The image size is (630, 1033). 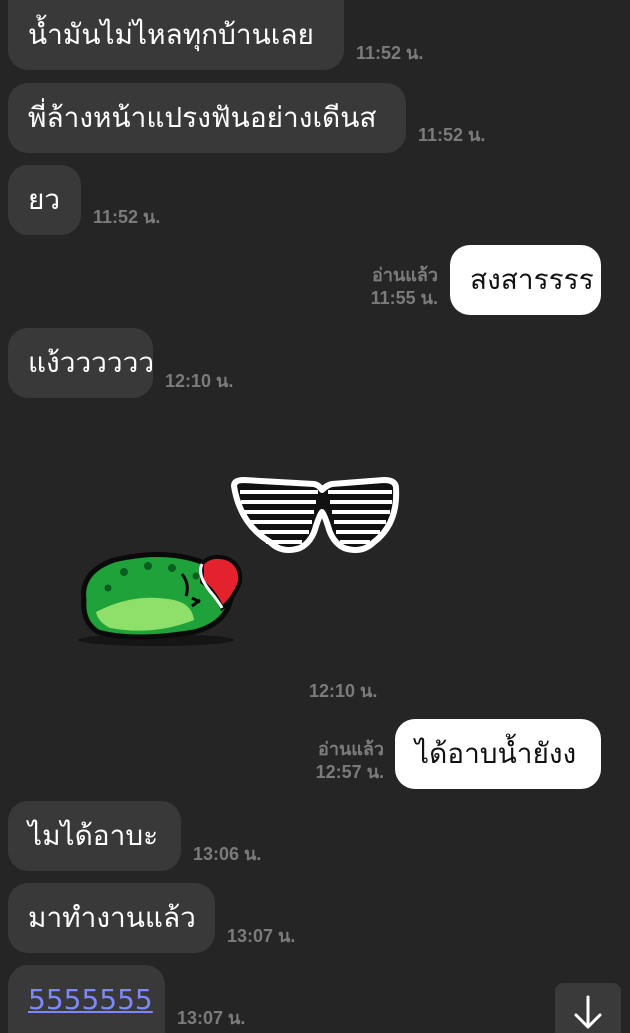 What do you see at coordinates (171, 34) in the screenshot?
I see `message-text: น้ำมันไม่ไหลทุกบ้านเลย` at bounding box center [171, 34].